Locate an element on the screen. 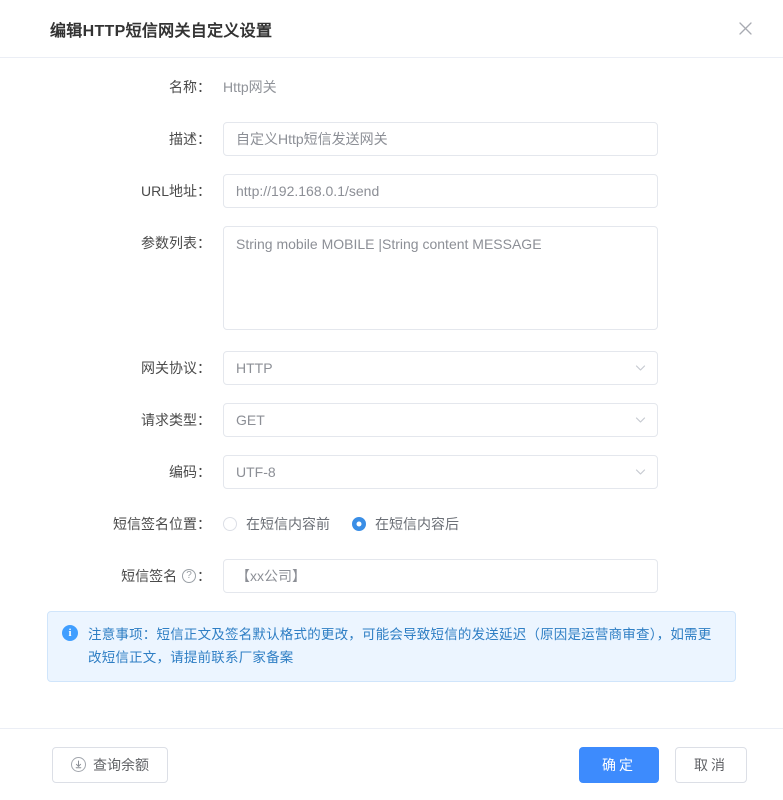  name-value: Http网关 is located at coordinates (250, 87).